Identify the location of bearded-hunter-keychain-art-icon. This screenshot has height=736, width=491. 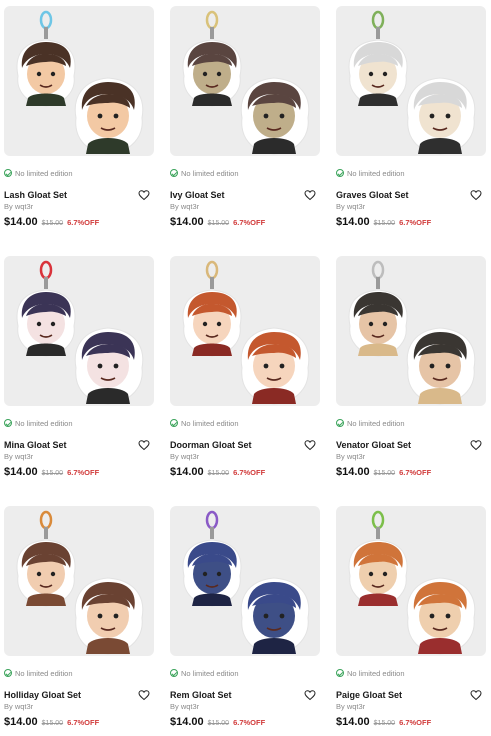
(412, 332).